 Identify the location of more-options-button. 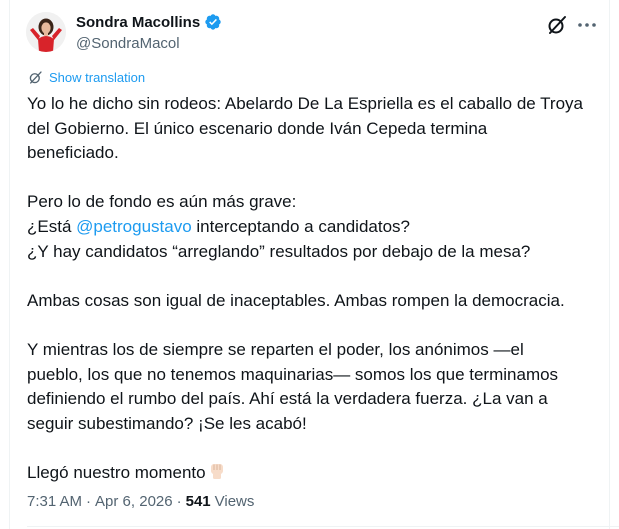
(587, 25).